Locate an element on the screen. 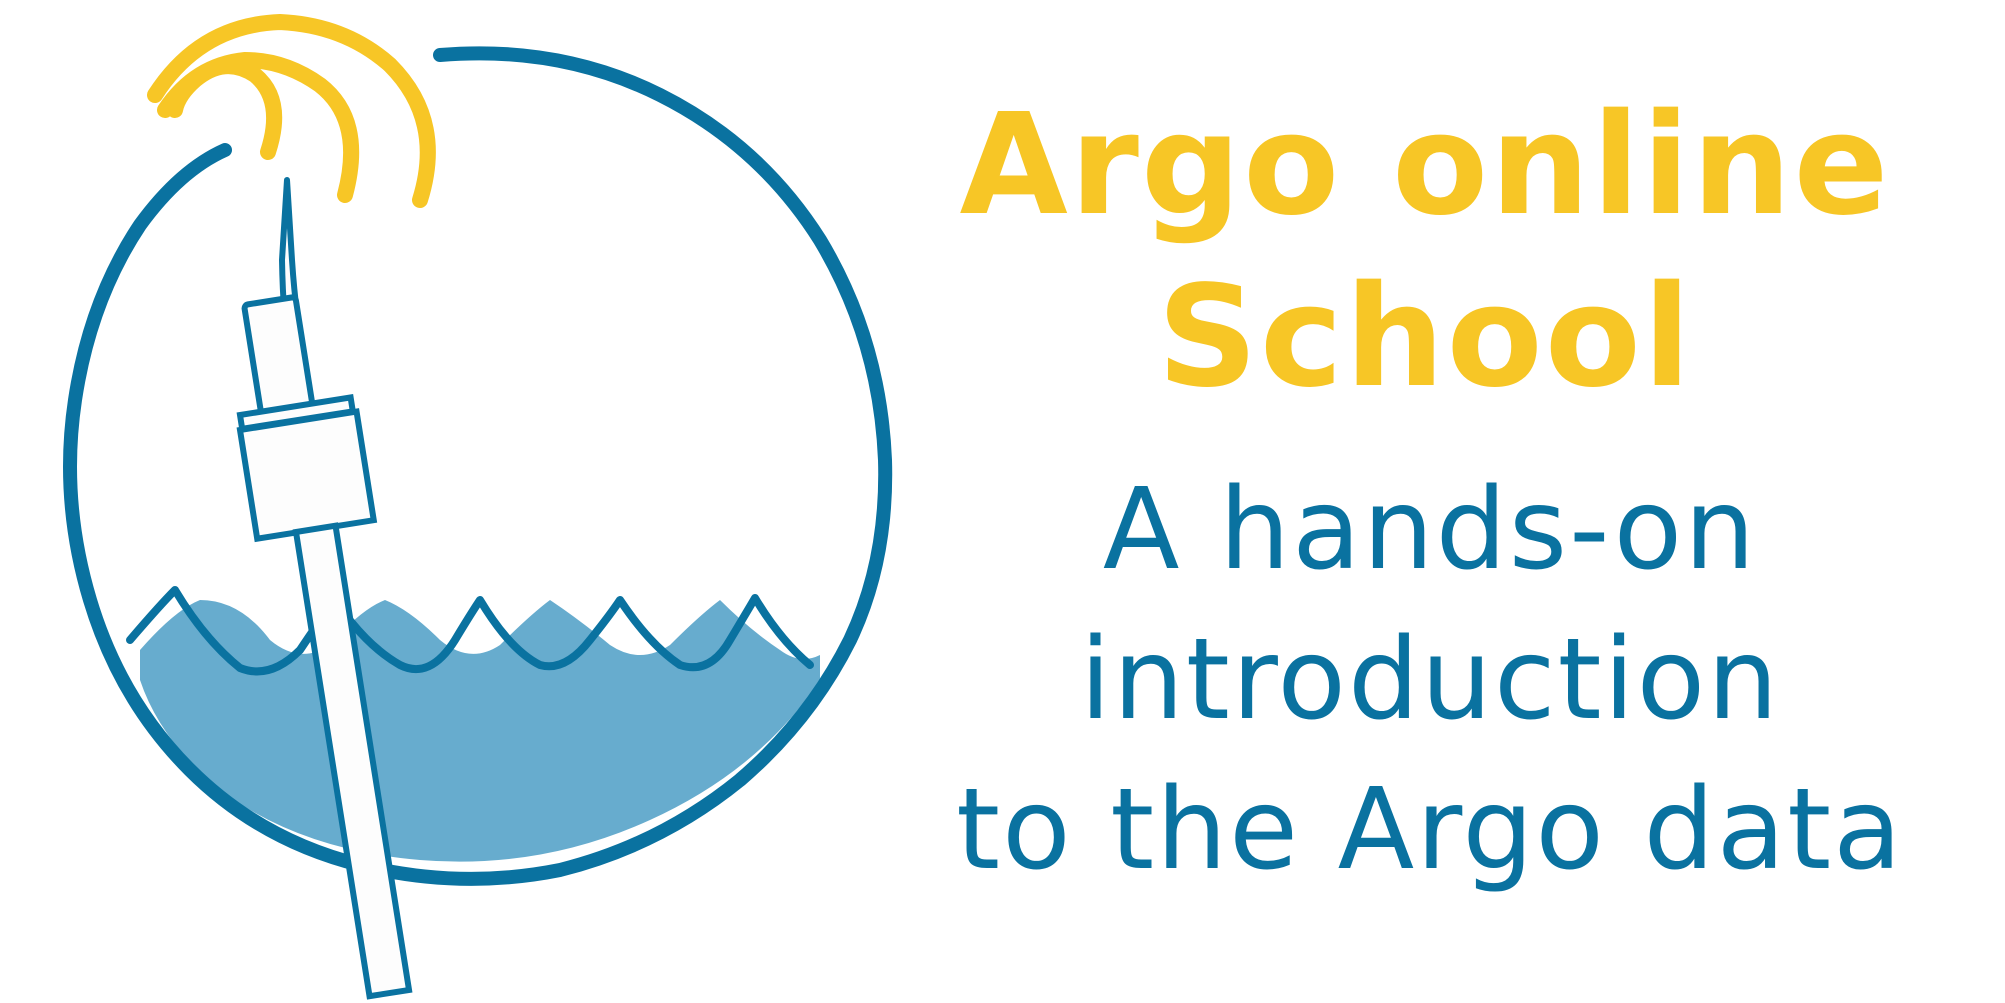  title-line-2: School is located at coordinates (1425, 337).